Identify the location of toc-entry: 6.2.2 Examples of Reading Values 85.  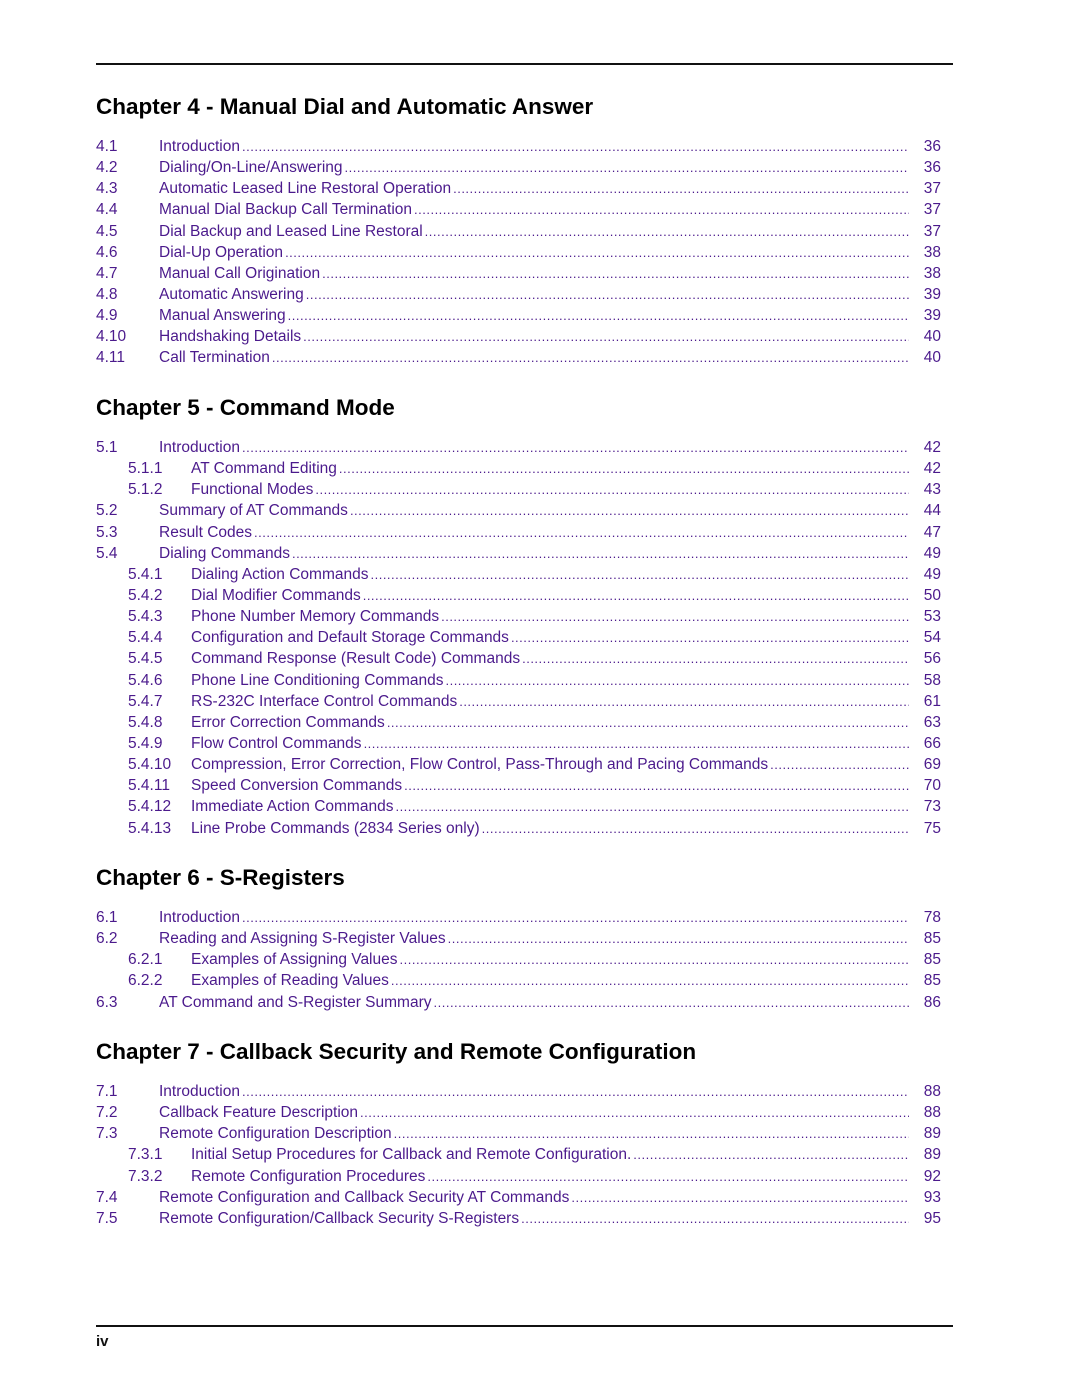
(524, 980).